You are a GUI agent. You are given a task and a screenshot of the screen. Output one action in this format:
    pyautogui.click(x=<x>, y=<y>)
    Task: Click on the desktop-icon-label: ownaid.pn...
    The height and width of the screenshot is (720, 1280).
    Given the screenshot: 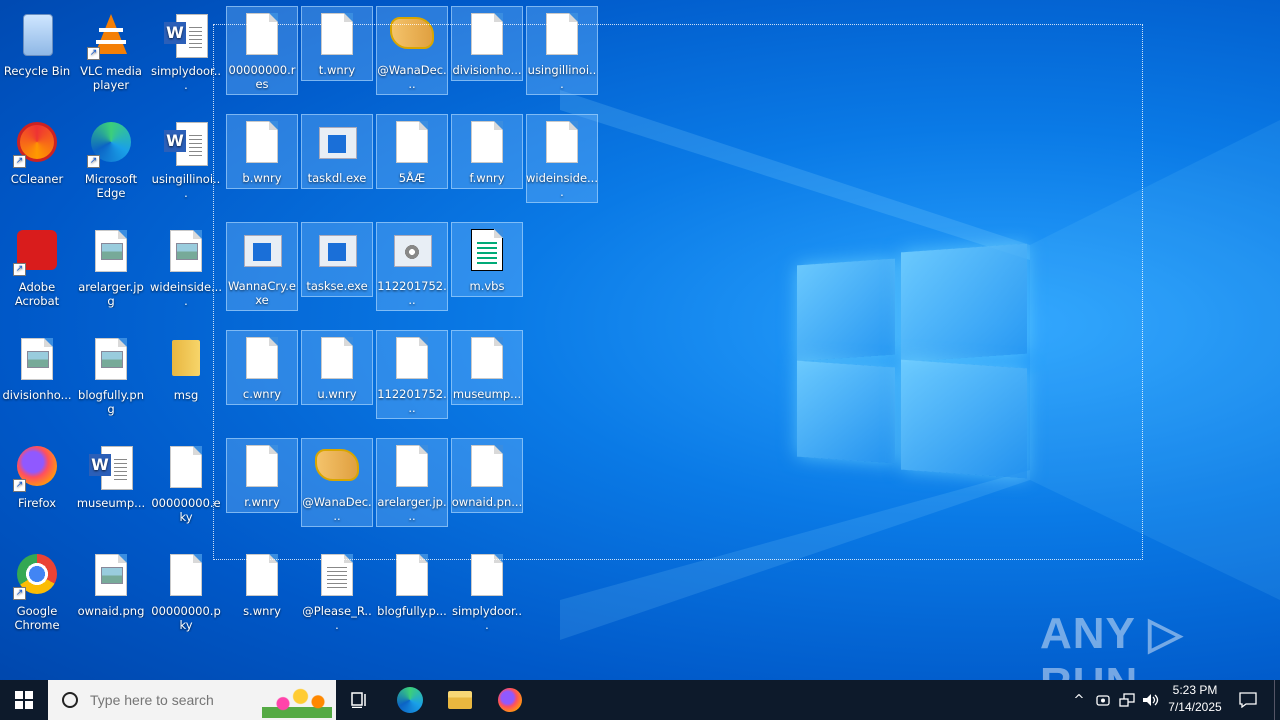 What is the action you would take?
    pyautogui.click(x=487, y=502)
    